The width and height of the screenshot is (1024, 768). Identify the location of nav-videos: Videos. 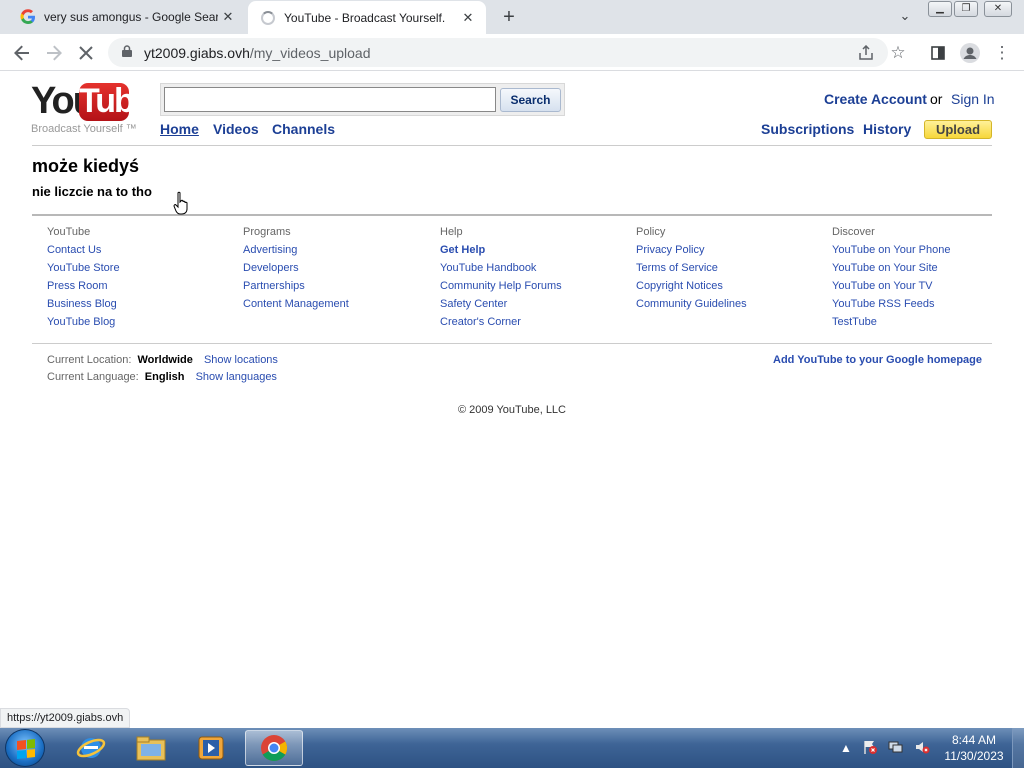
(236, 129).